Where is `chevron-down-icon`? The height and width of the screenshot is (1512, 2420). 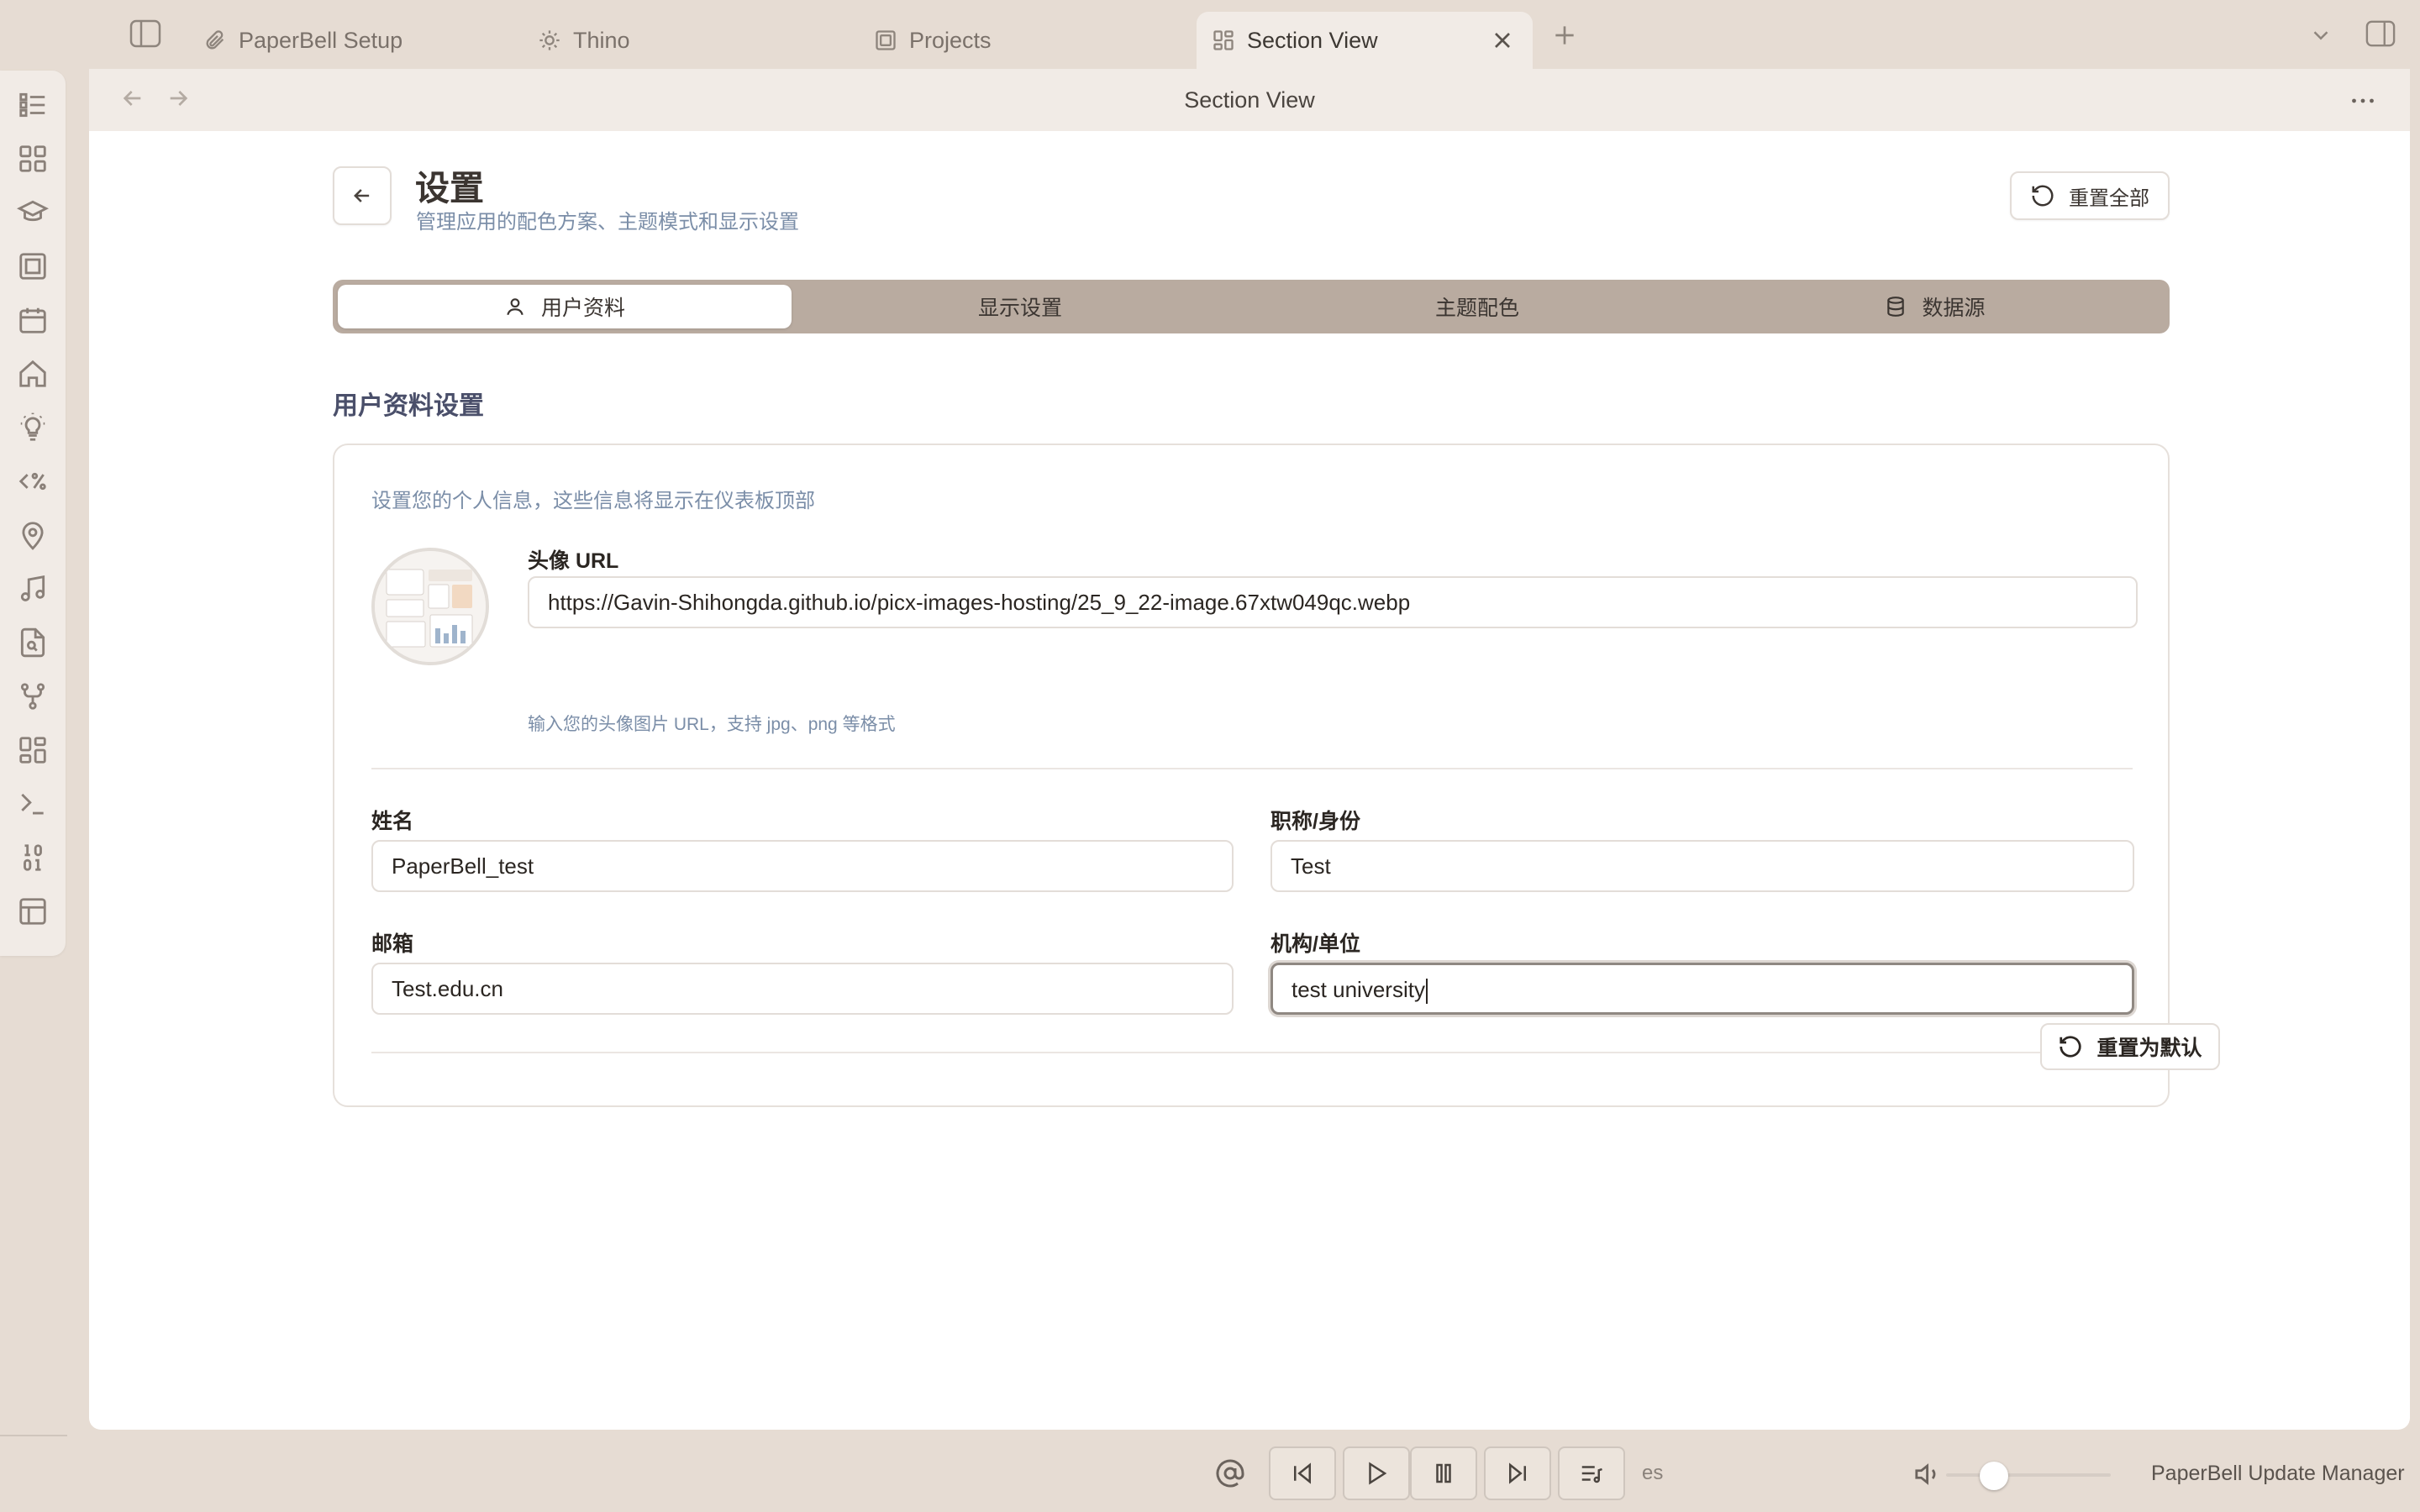
chevron-down-icon is located at coordinates (2321, 35).